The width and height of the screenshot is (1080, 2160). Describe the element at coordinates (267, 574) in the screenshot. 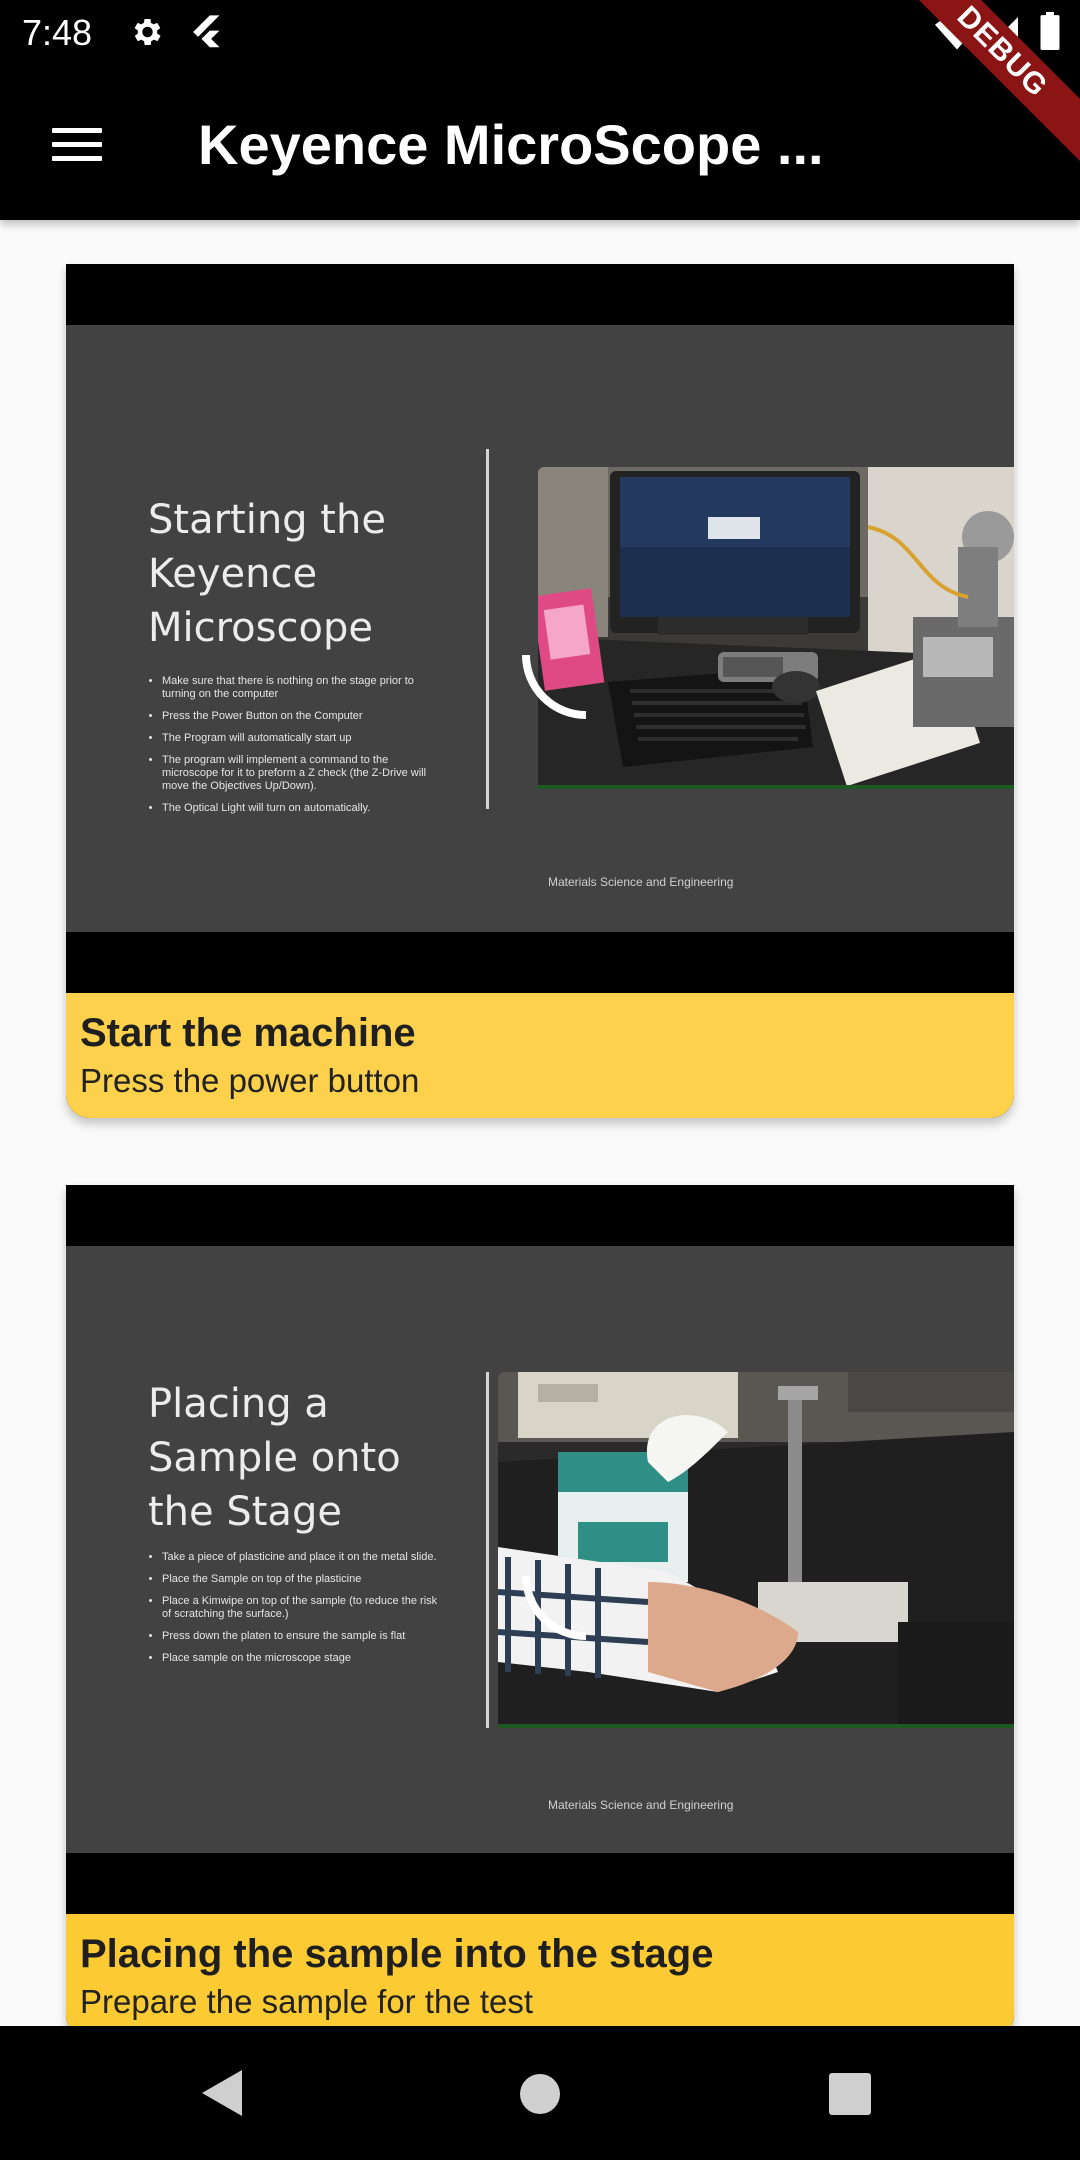

I see `slide-title: Starting the Keyence Microscope` at that location.